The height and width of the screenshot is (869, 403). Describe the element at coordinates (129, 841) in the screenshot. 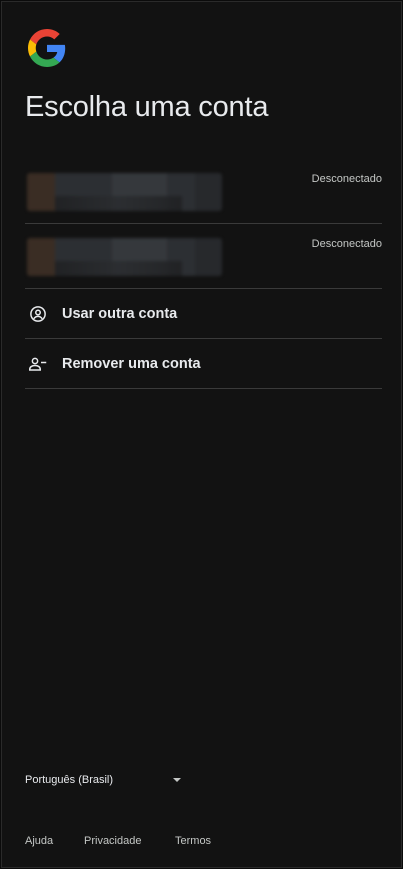

I see `privacy-link: Privacidade` at that location.